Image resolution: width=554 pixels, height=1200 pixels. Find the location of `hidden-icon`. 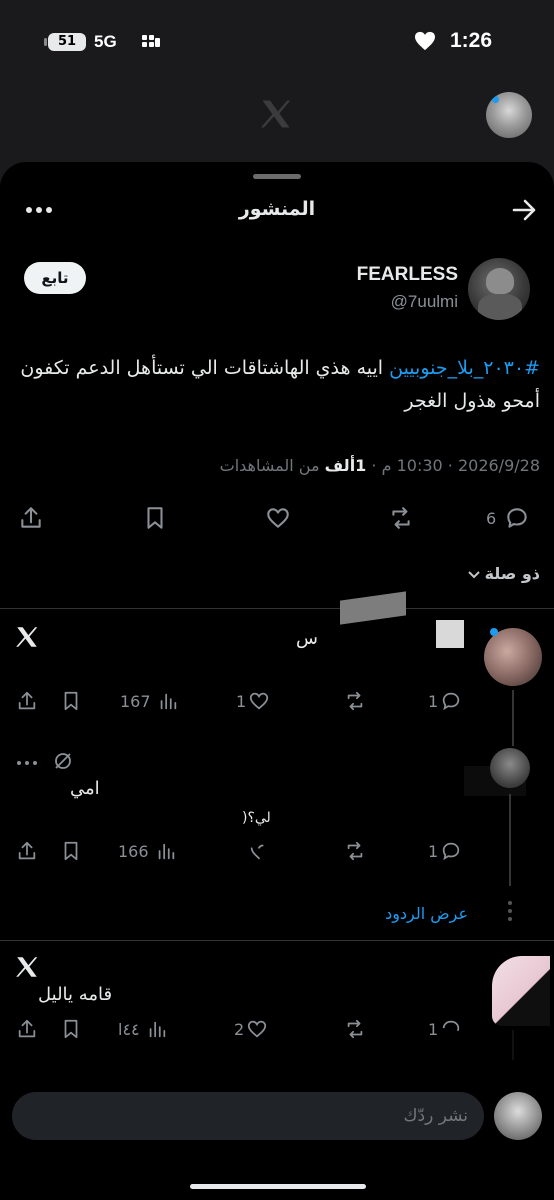

hidden-icon is located at coordinates (63, 761).